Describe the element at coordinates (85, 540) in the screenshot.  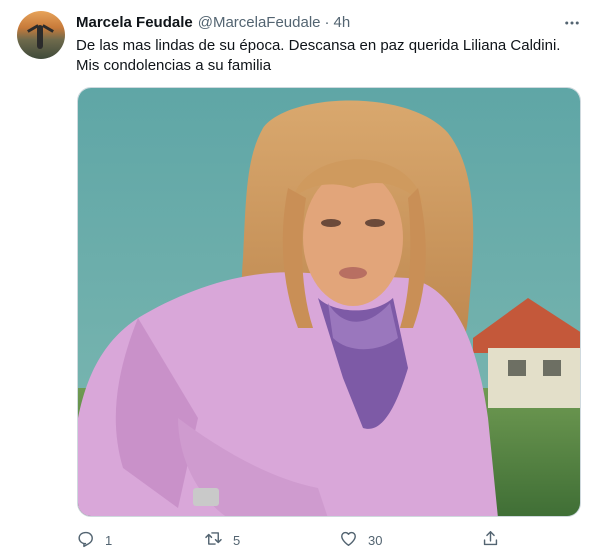
I see `reply-icon` at that location.